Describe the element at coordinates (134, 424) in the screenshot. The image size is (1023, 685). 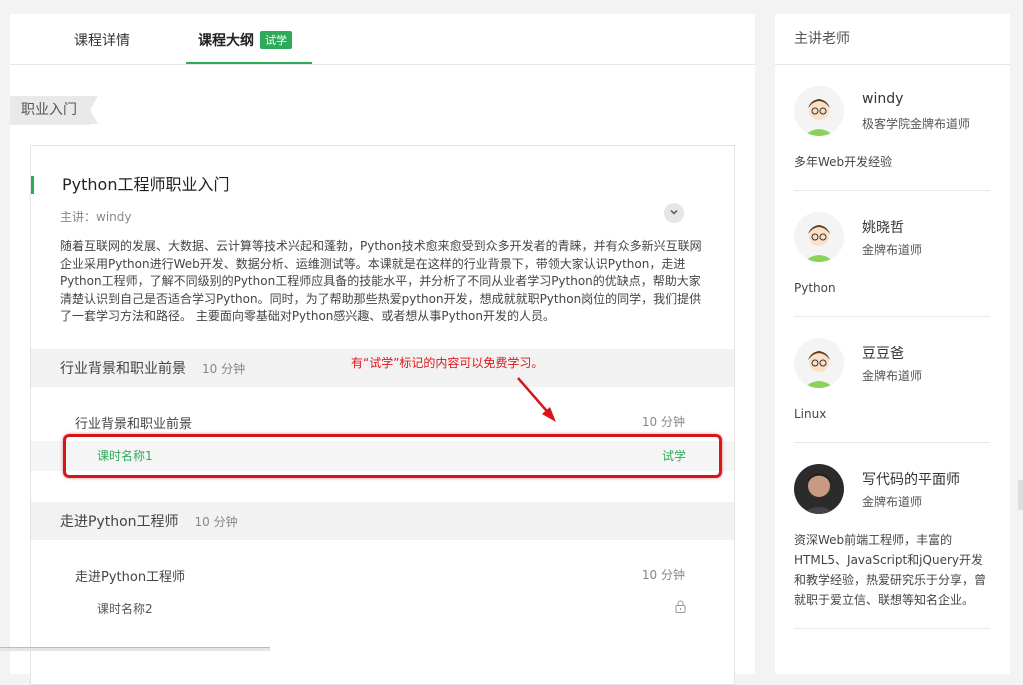
I see `section-title: 行业背景和职业前景` at that location.